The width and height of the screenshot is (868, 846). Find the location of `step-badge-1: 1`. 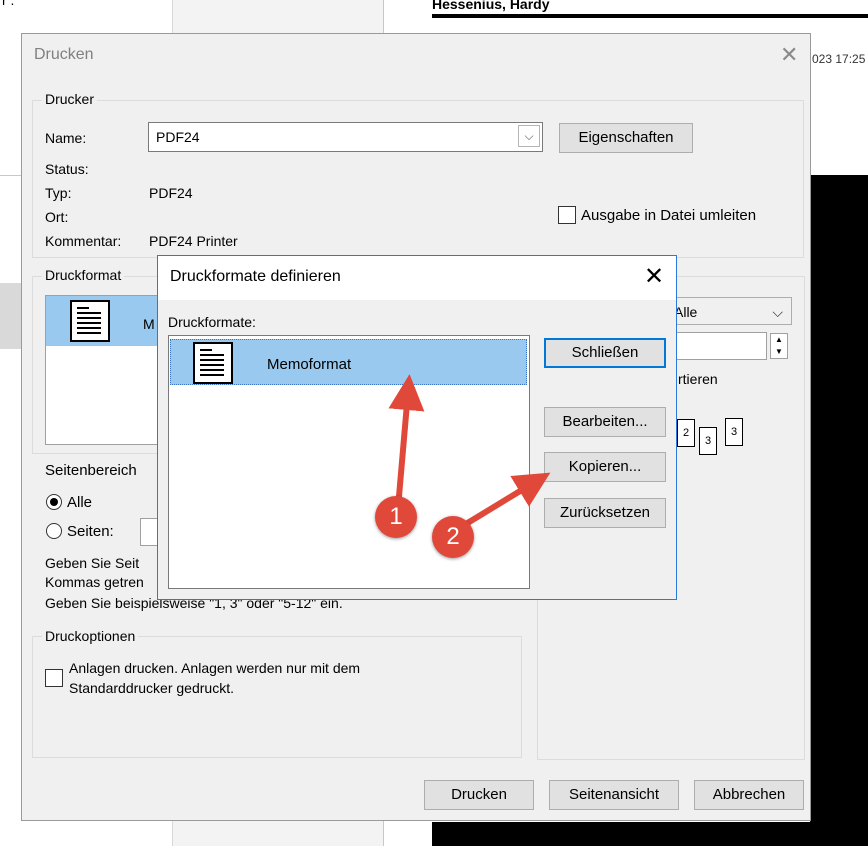

step-badge-1: 1 is located at coordinates (396, 517).